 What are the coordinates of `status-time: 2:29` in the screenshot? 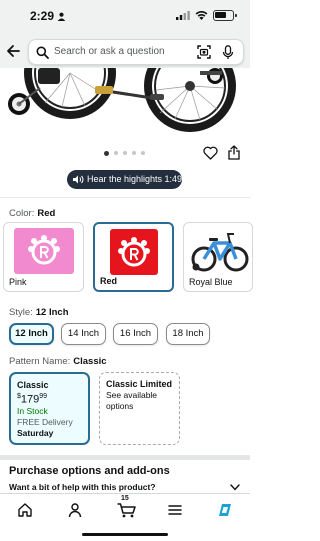 It's located at (42, 16).